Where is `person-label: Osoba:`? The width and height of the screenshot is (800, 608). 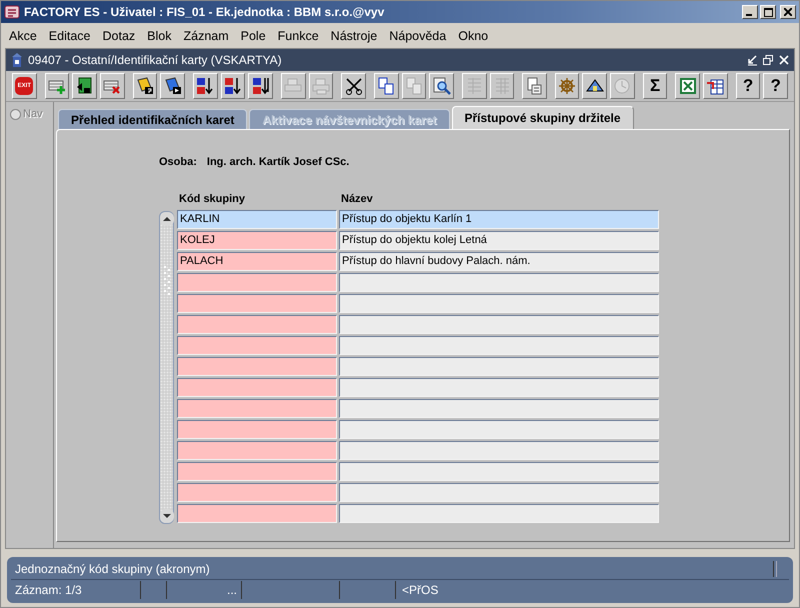 person-label: Osoba: is located at coordinates (178, 162).